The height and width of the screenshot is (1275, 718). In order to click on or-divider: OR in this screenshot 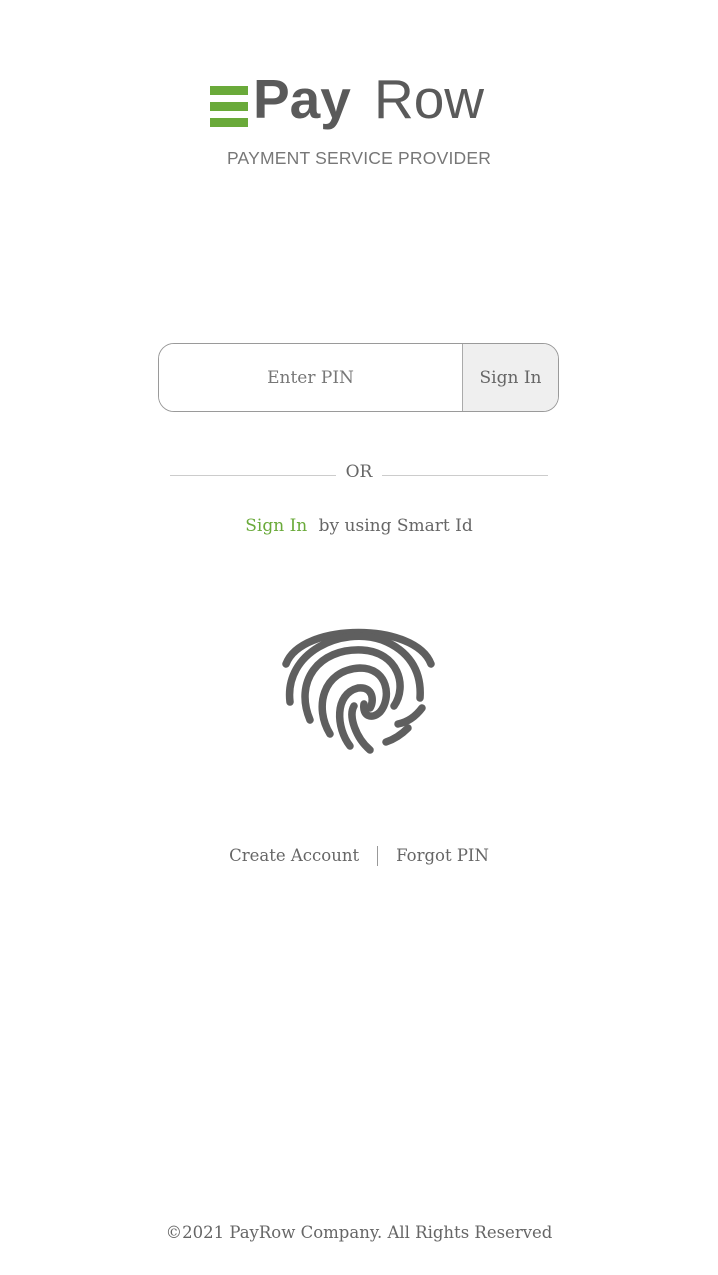, I will do `click(359, 473)`.